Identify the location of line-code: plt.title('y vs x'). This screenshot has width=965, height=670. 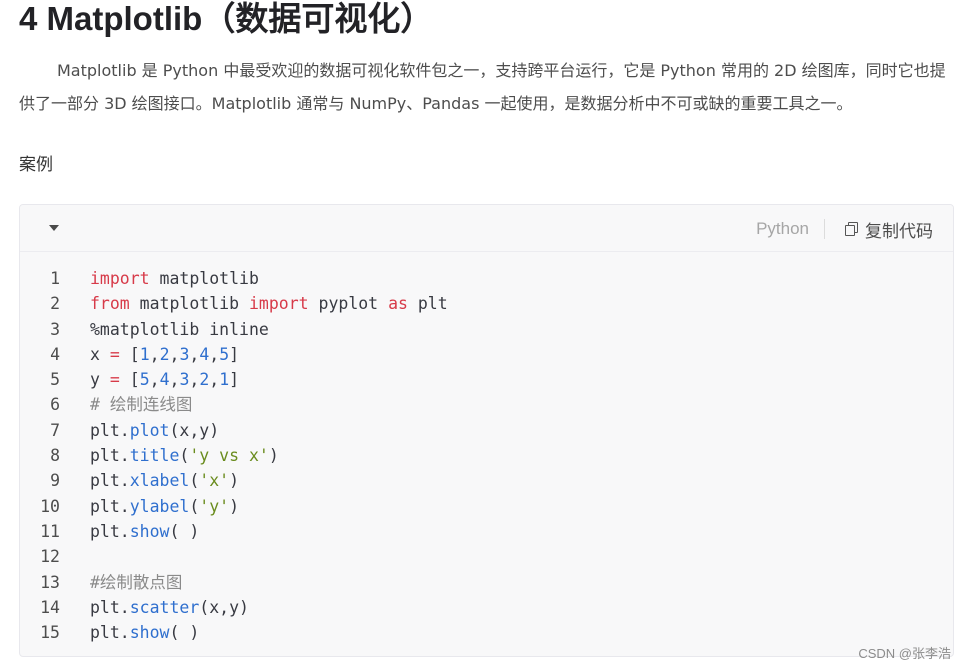
(184, 455).